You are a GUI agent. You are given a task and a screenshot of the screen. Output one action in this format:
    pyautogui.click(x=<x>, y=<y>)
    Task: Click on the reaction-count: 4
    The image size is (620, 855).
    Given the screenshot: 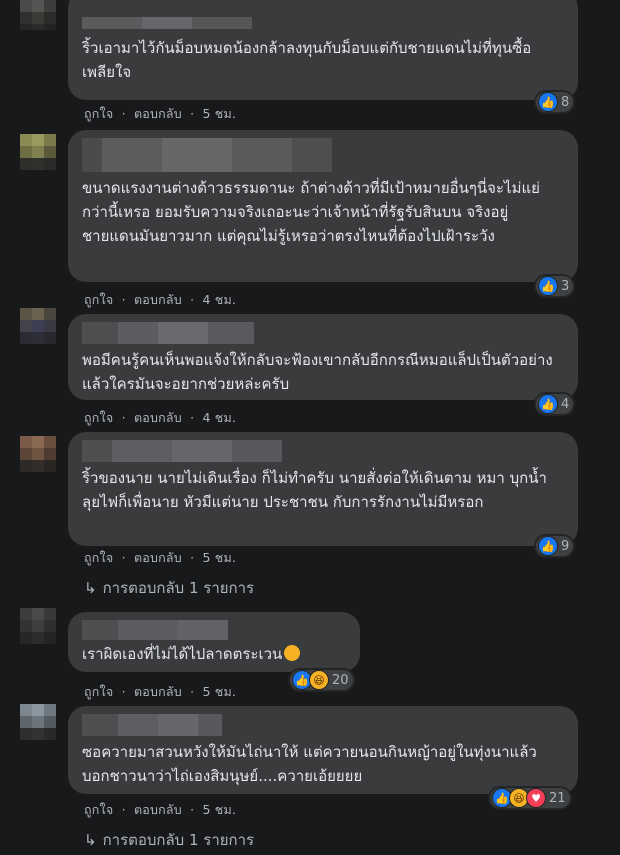 What is the action you would take?
    pyautogui.click(x=565, y=404)
    